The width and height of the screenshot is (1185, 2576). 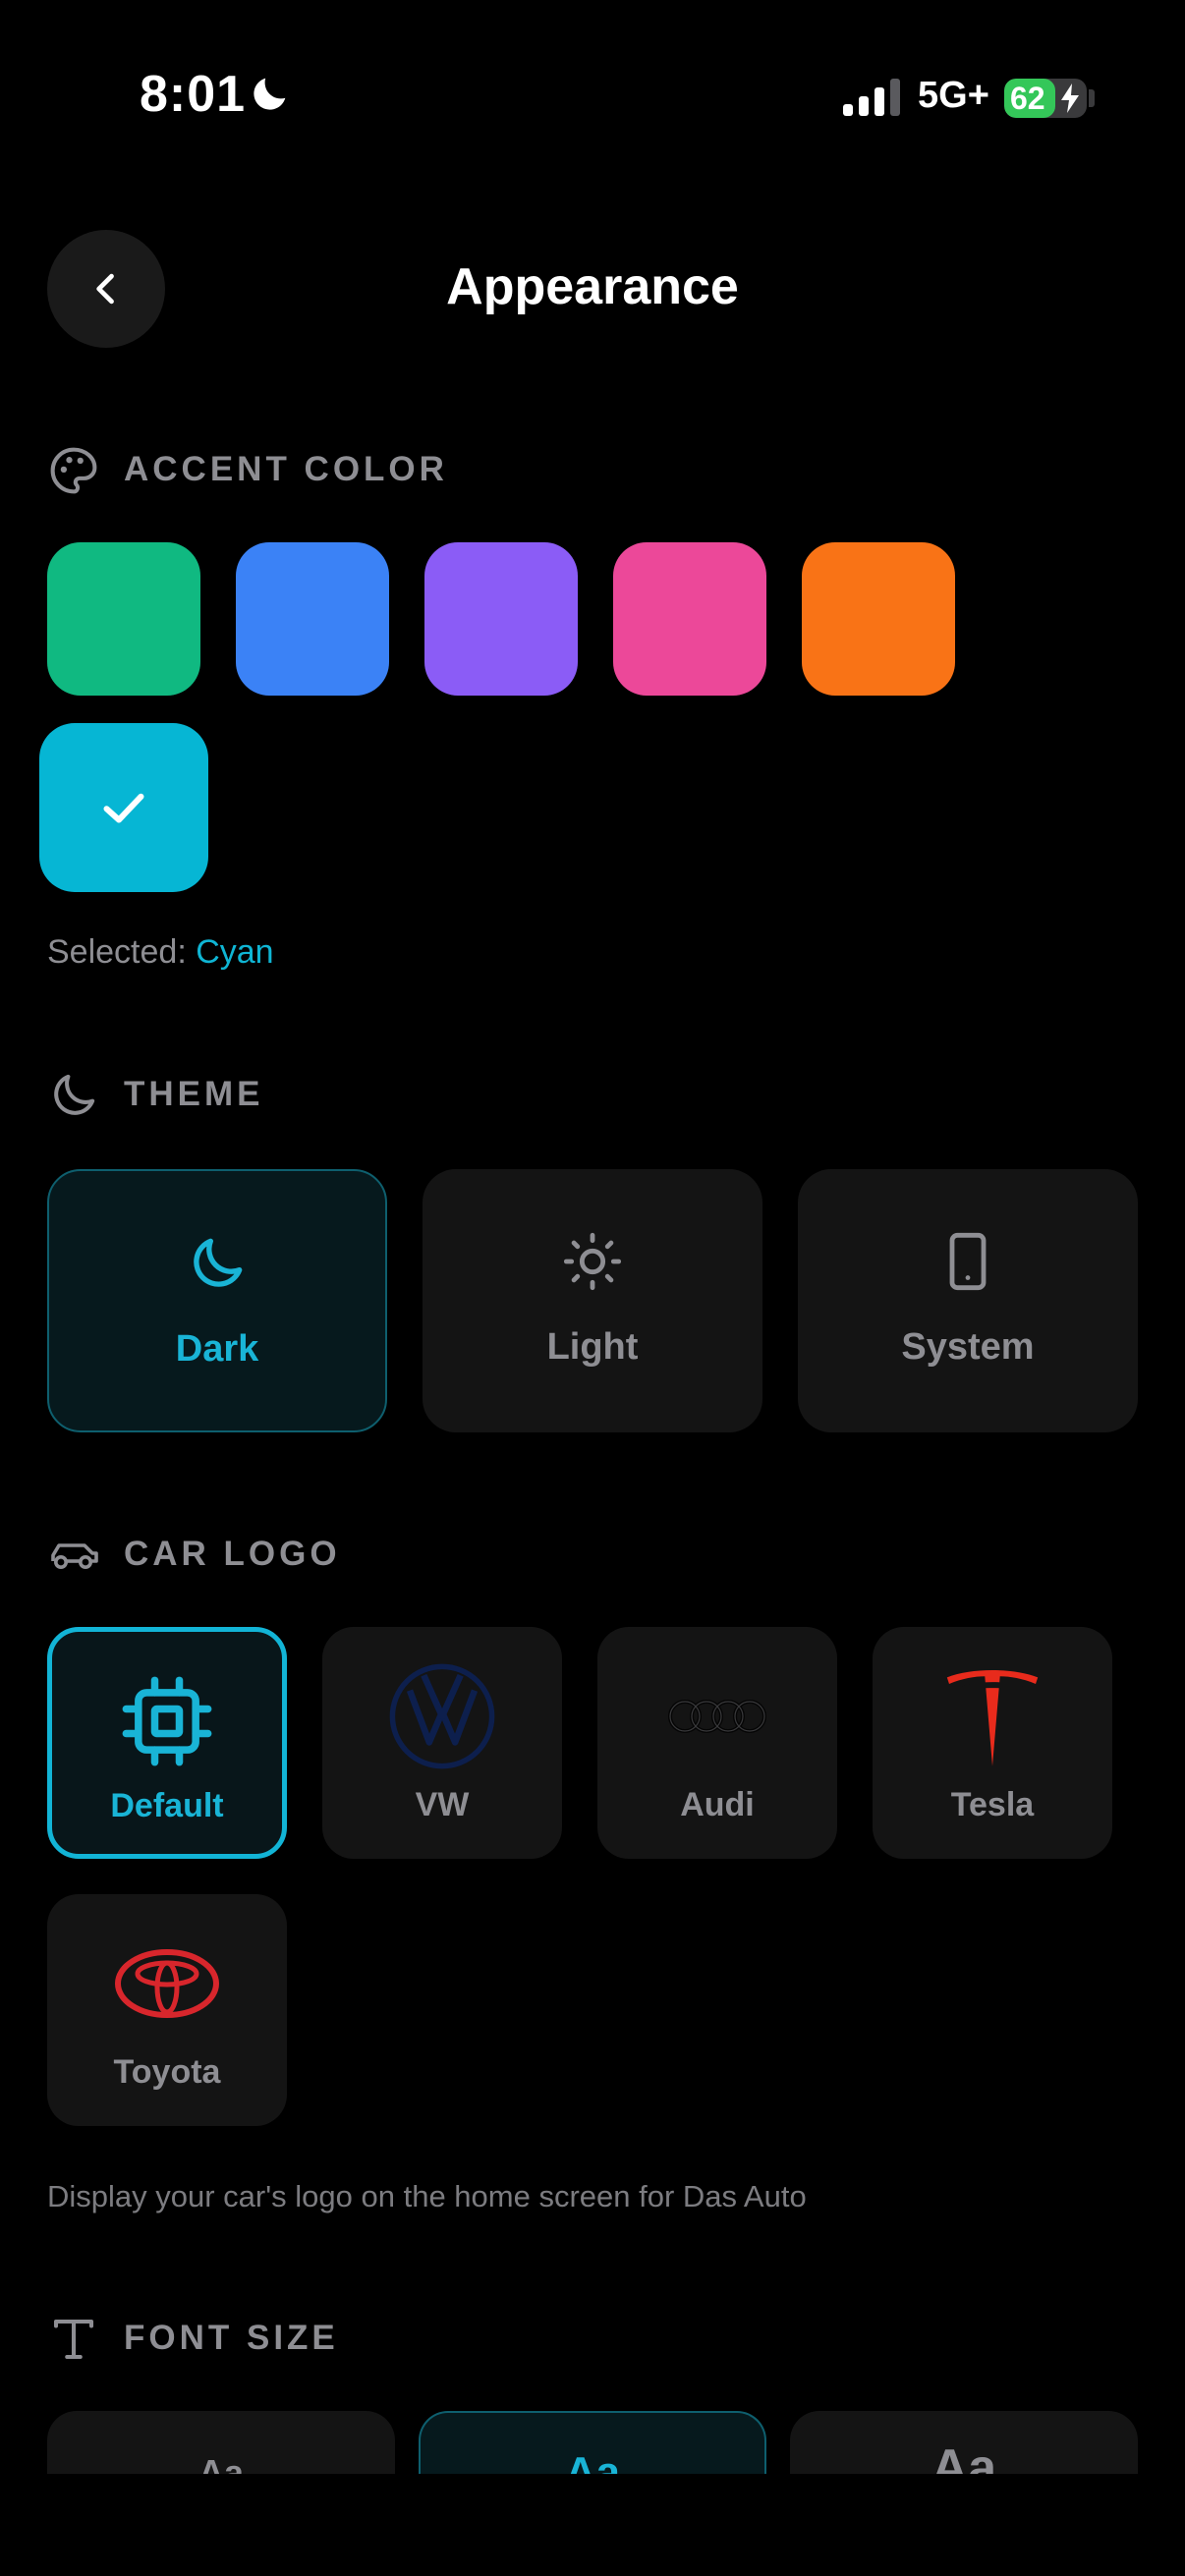 I want to click on car-logo-option-tesla: Tesla, so click(x=993, y=1743).